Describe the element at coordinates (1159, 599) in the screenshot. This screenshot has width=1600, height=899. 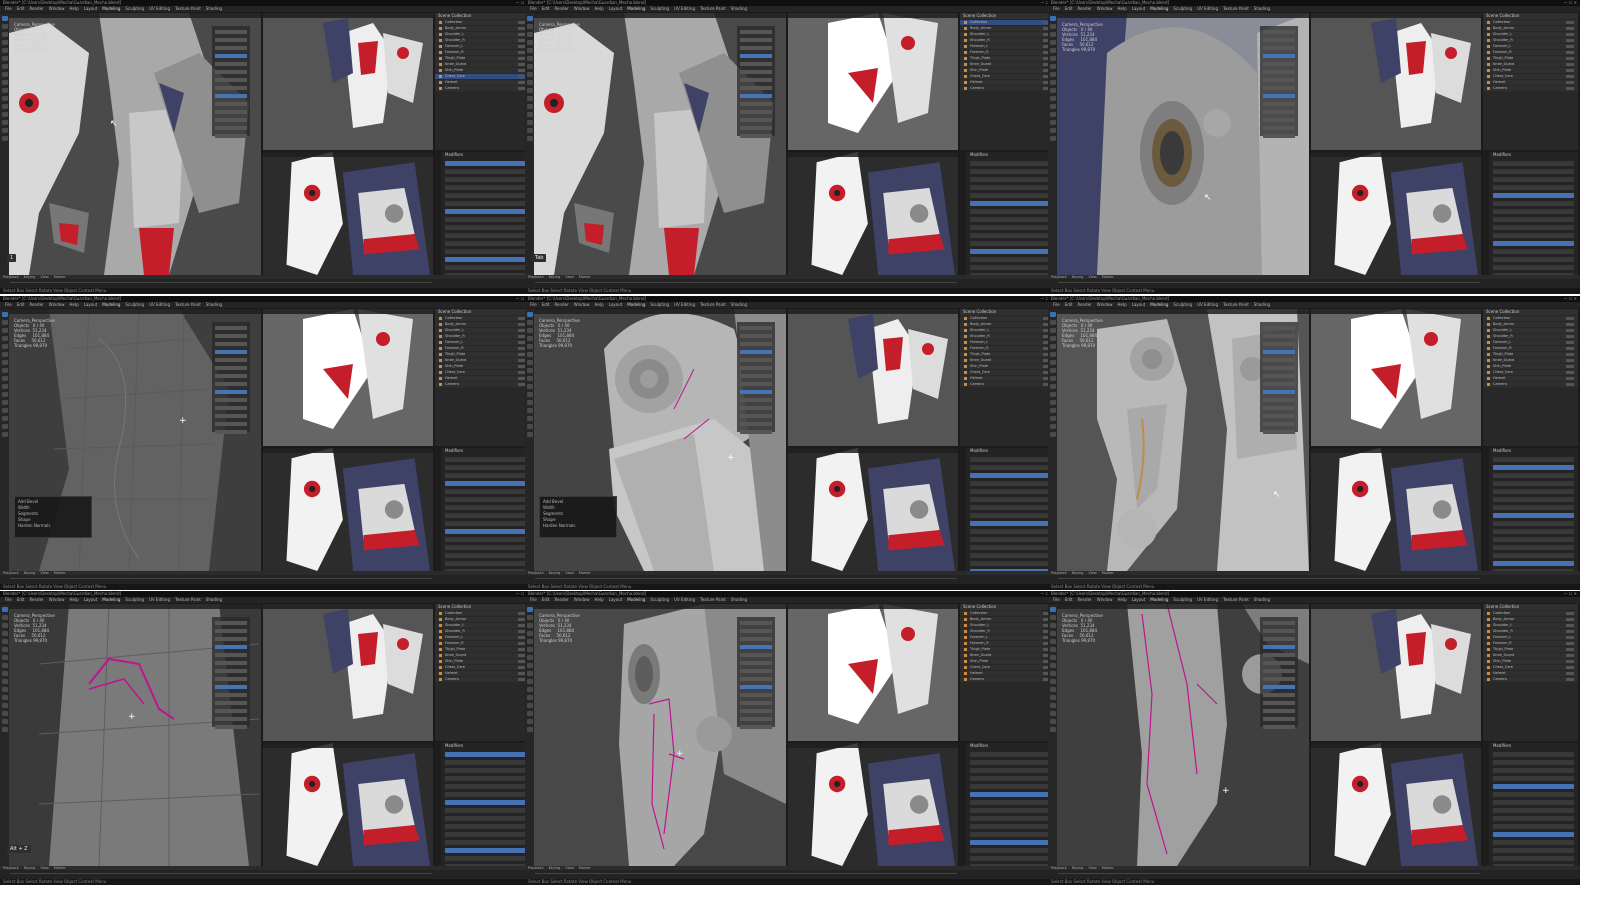
I see `workspace-tab-modeling: Modeling` at that location.